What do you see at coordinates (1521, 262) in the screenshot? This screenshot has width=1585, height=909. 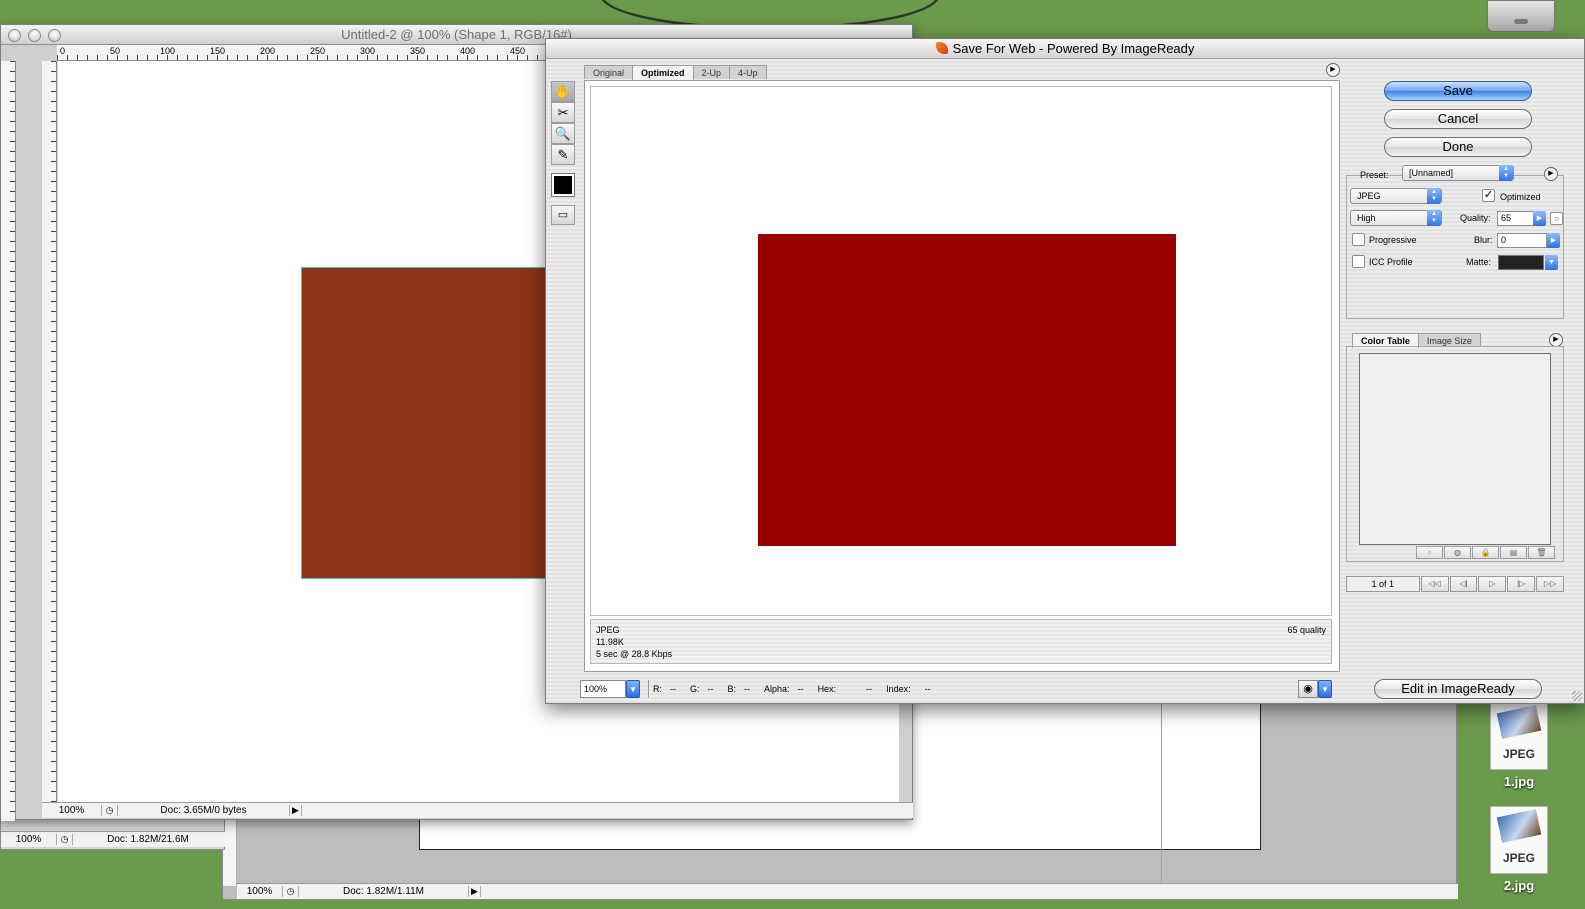 I see `matte-swatch` at bounding box center [1521, 262].